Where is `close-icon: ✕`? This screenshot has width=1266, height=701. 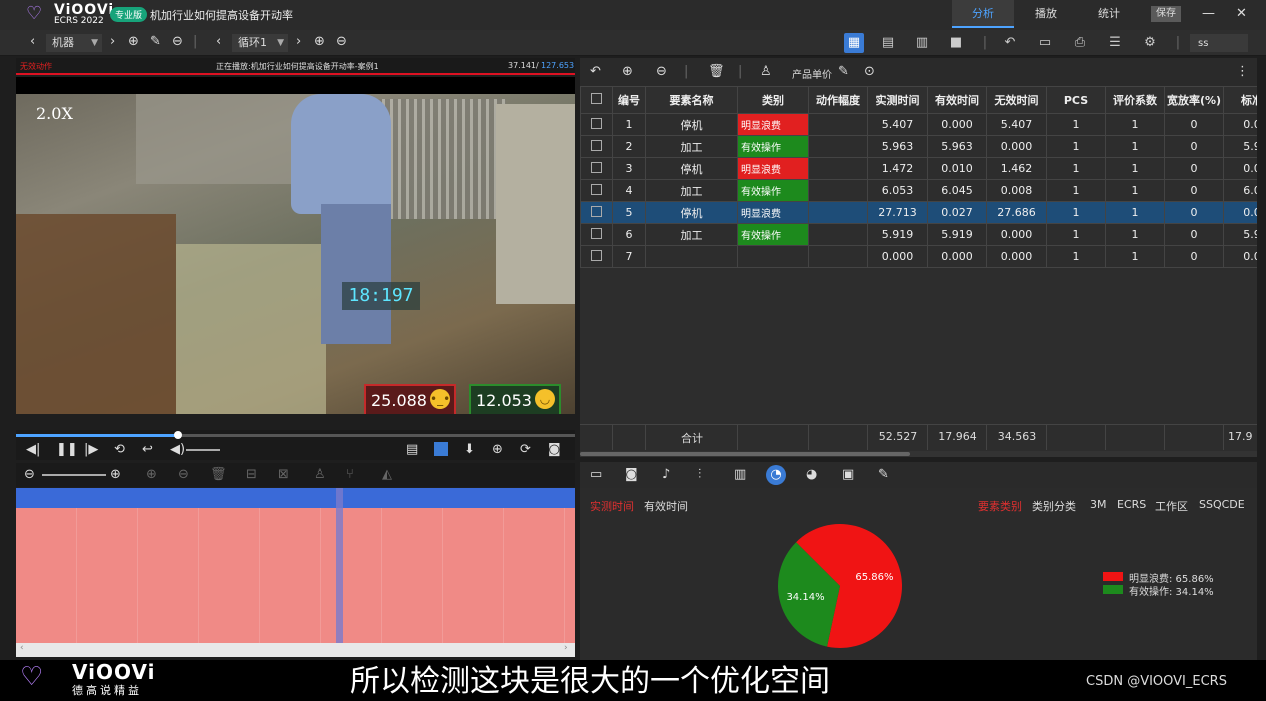
close-icon: ✕ is located at coordinates (1241, 13).